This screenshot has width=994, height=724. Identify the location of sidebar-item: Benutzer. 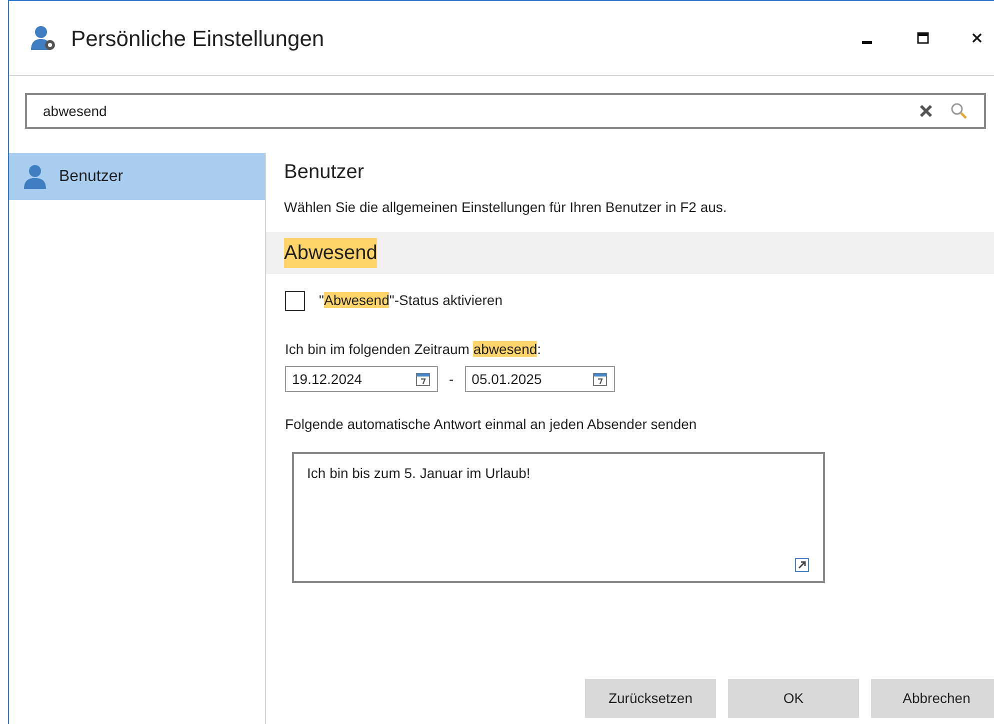
(137, 176).